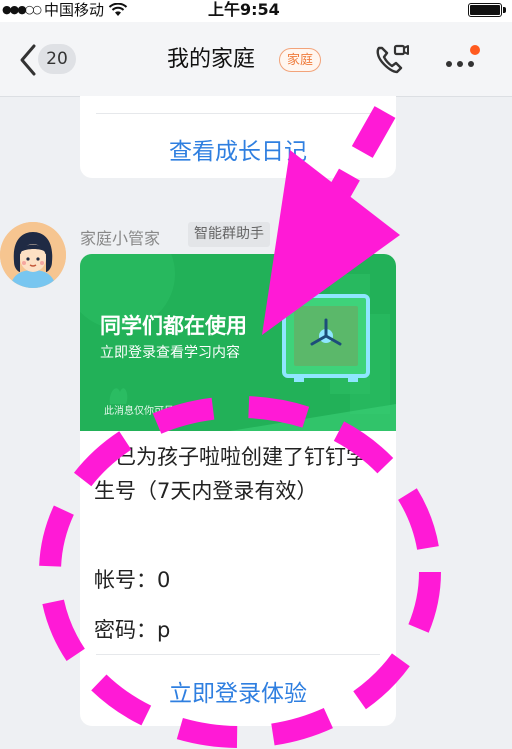 This screenshot has width=512, height=749. Describe the element at coordinates (120, 238) in the screenshot. I see `sender-name: 家庭小管家` at that location.